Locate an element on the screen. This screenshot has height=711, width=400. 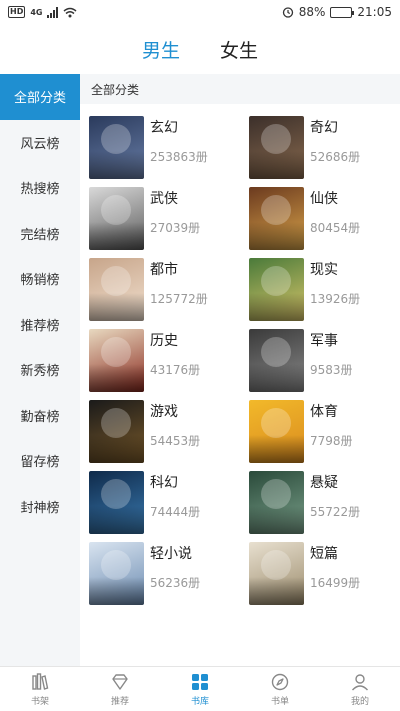
category-count: 253863册 is located at coordinates (179, 157).